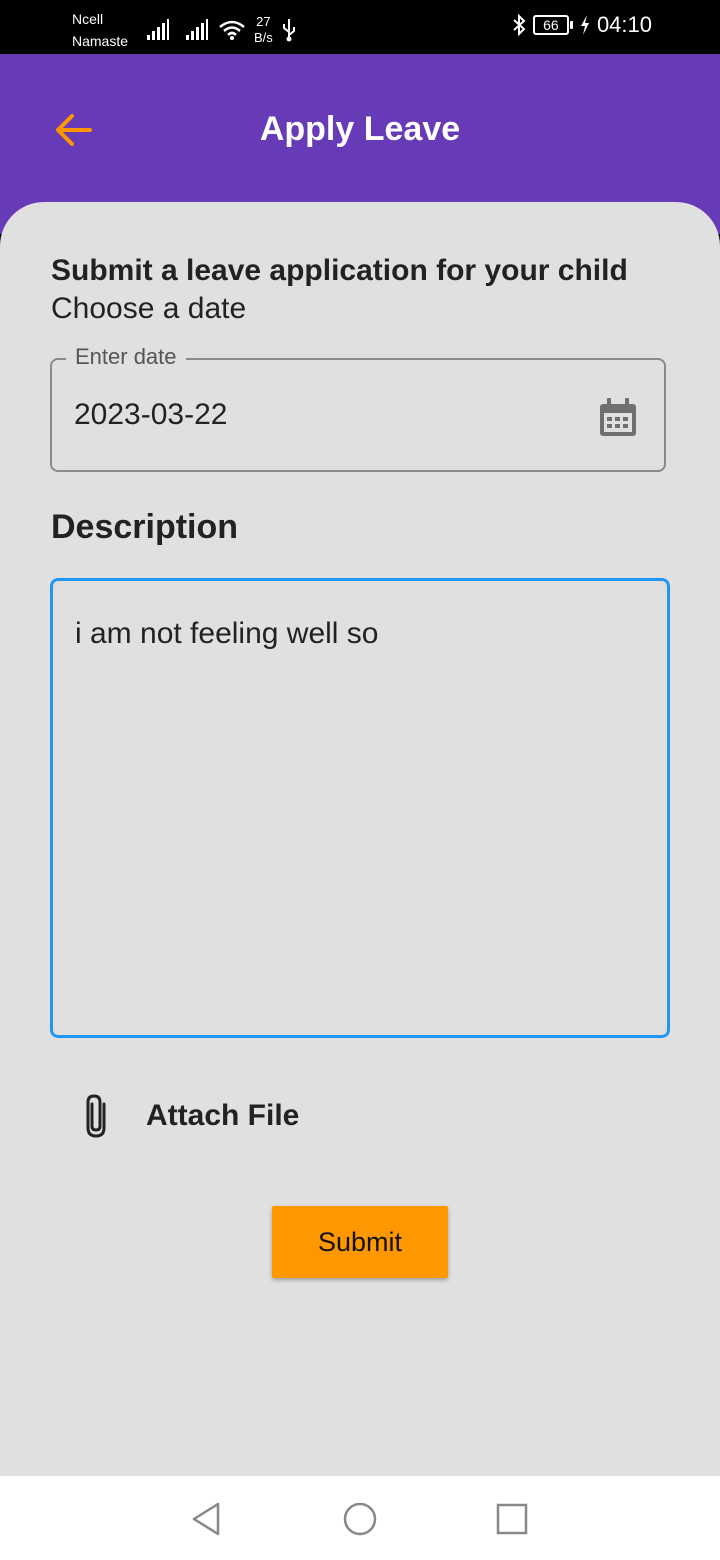  What do you see at coordinates (624, 24) in the screenshot?
I see `clock: 04:10` at bounding box center [624, 24].